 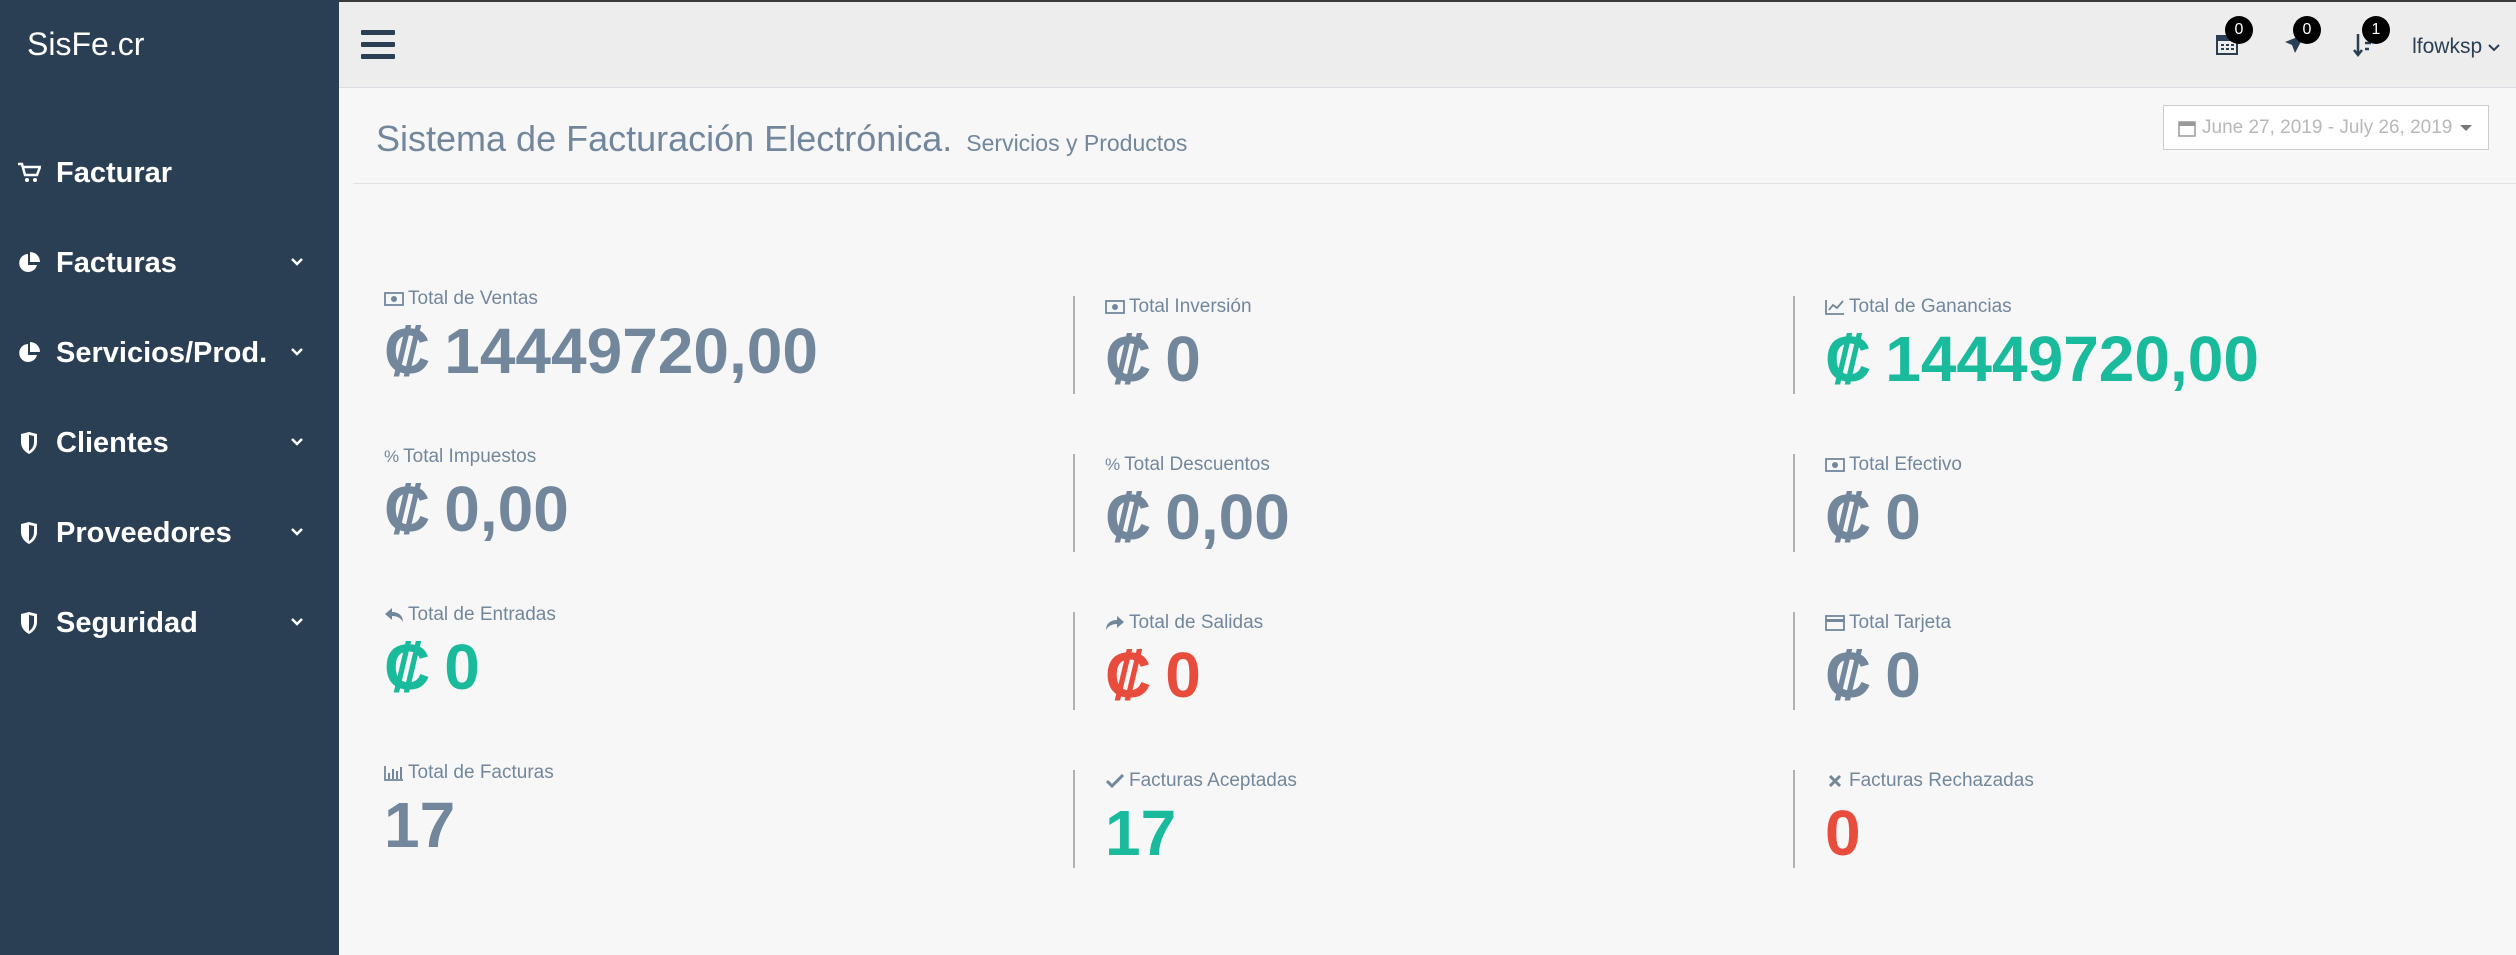 I want to click on sort-button: 1, so click(x=2371, y=38).